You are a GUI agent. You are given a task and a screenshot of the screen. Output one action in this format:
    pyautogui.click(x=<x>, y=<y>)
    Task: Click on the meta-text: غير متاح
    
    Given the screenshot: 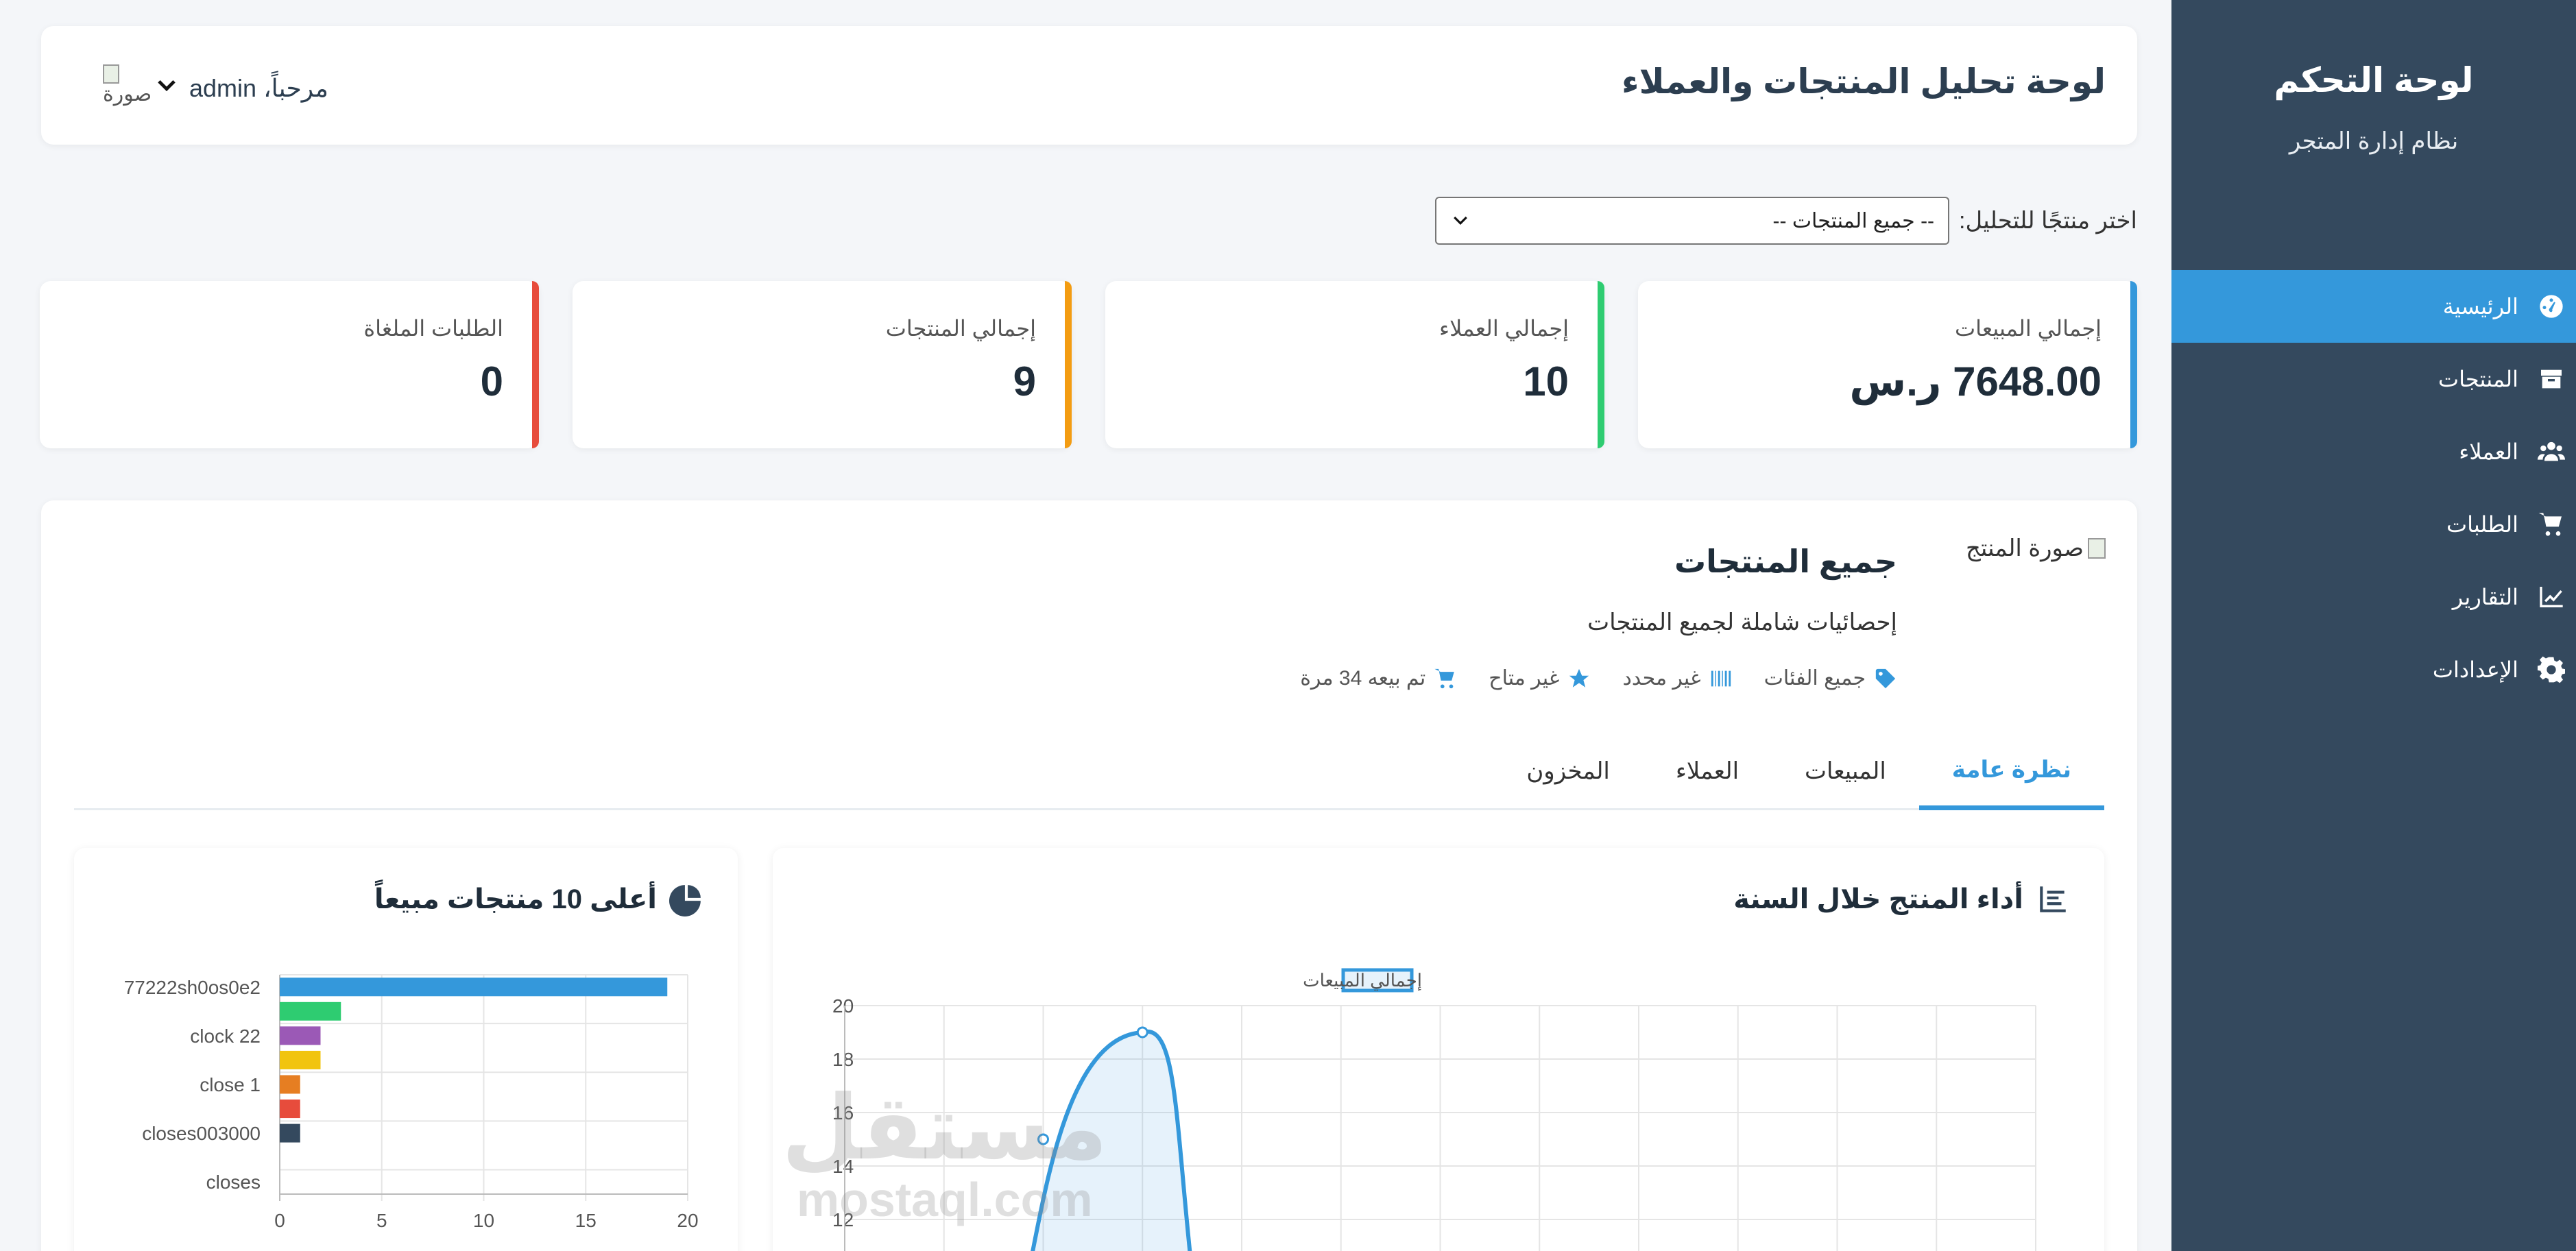 What is the action you would take?
    pyautogui.click(x=1525, y=679)
    